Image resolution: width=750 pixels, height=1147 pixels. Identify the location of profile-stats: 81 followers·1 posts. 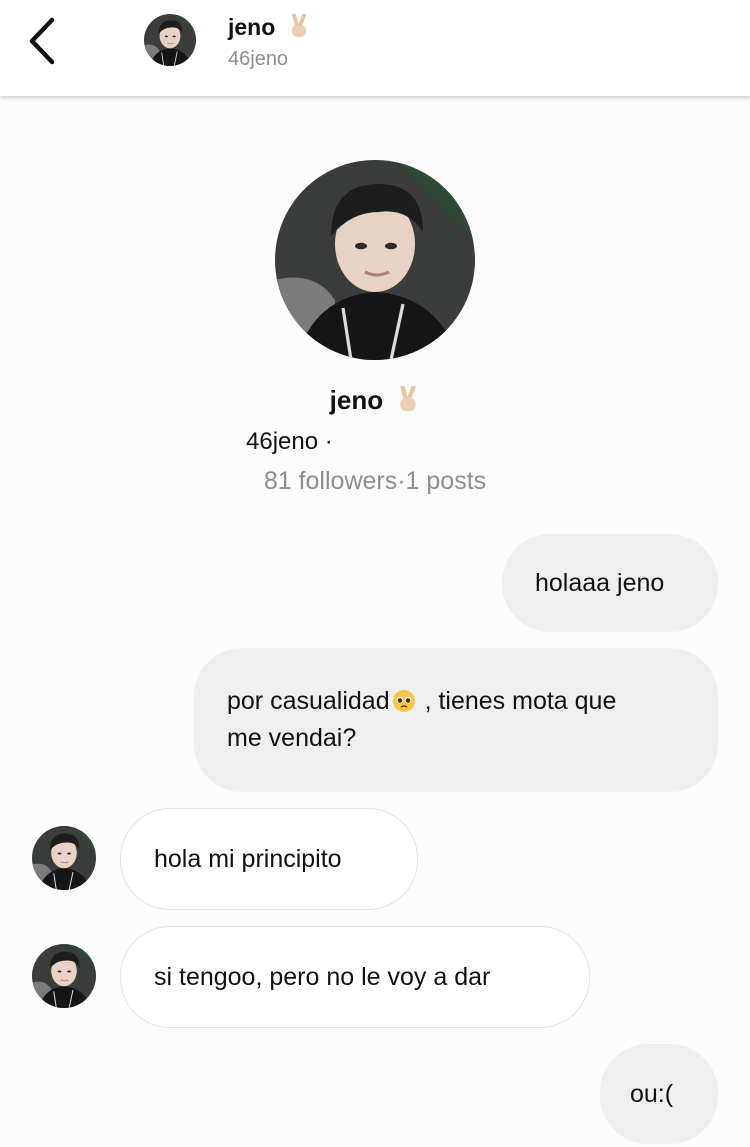
(375, 481).